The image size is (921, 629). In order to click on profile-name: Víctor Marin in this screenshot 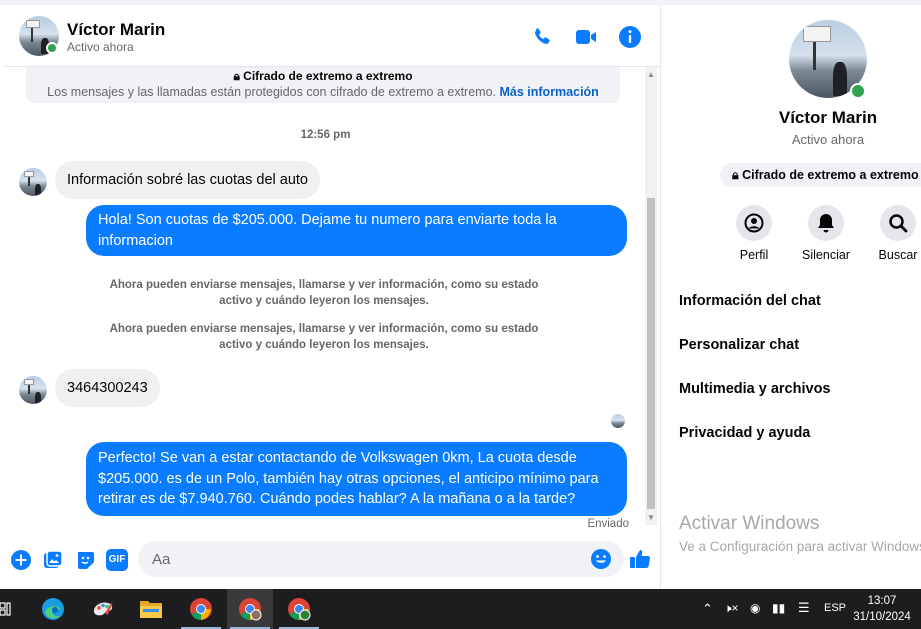, I will do `click(828, 117)`.